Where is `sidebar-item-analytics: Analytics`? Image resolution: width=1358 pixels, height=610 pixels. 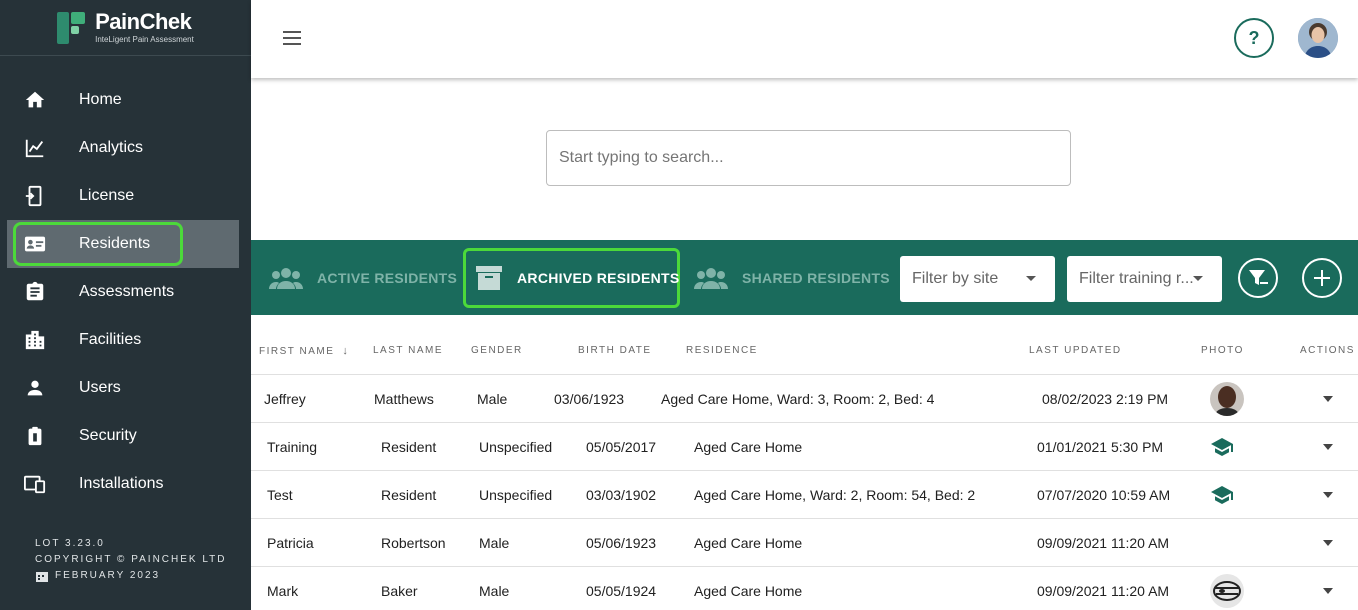 sidebar-item-analytics: Analytics is located at coordinates (125, 148).